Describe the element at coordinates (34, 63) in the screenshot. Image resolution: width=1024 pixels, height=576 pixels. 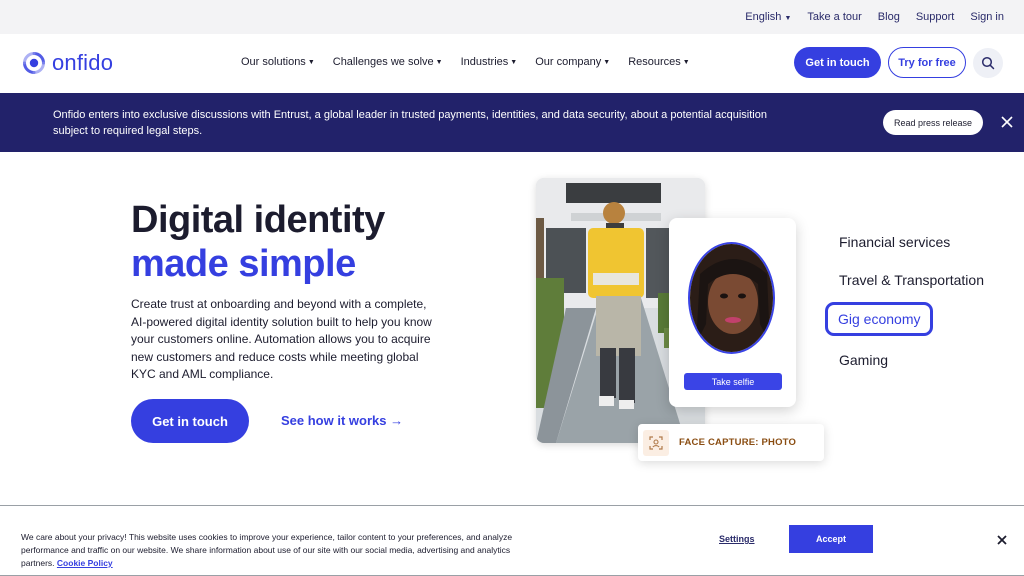
I see `onfido-logo-icon` at that location.